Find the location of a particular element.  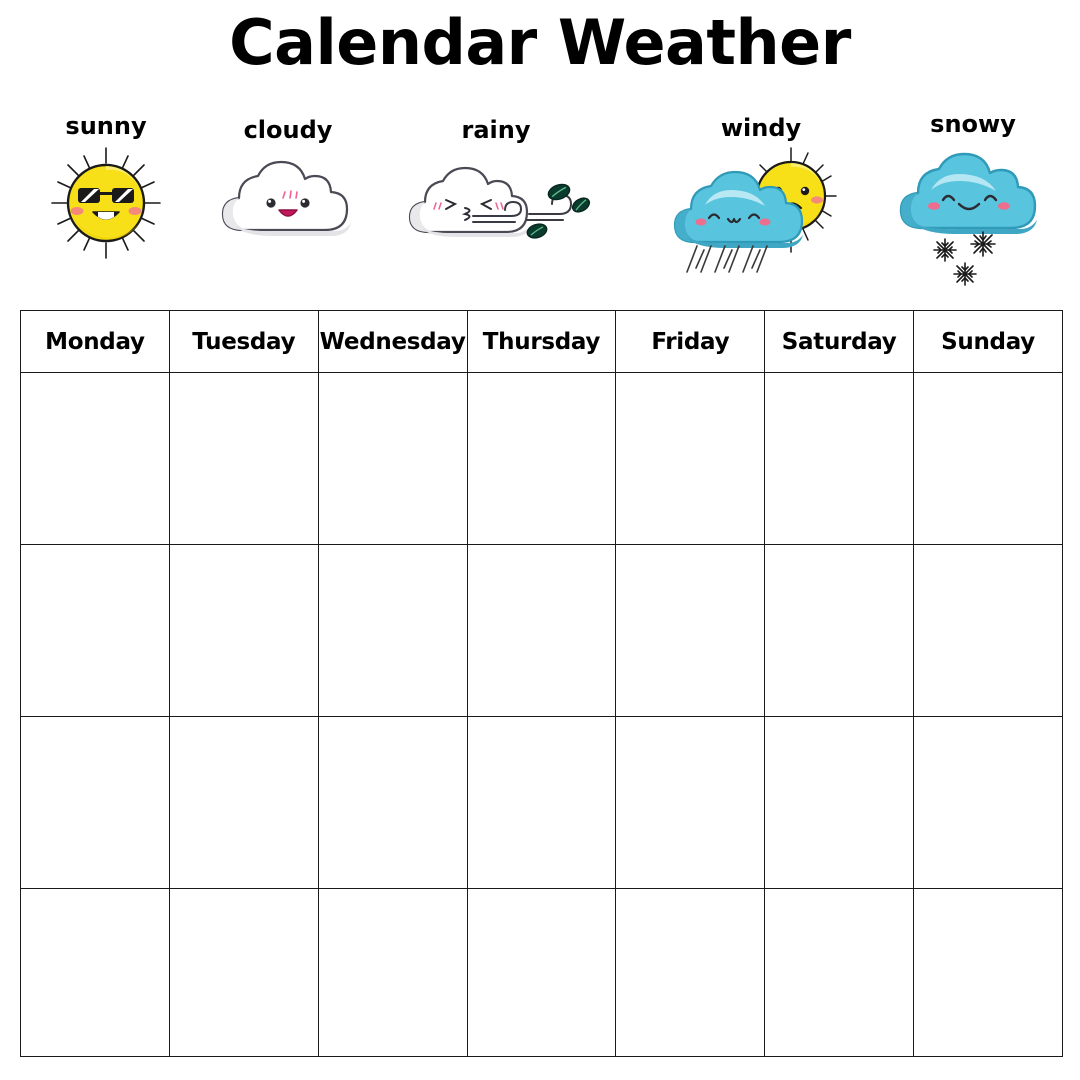

calendar-header-monday: Monday is located at coordinates (95, 341).